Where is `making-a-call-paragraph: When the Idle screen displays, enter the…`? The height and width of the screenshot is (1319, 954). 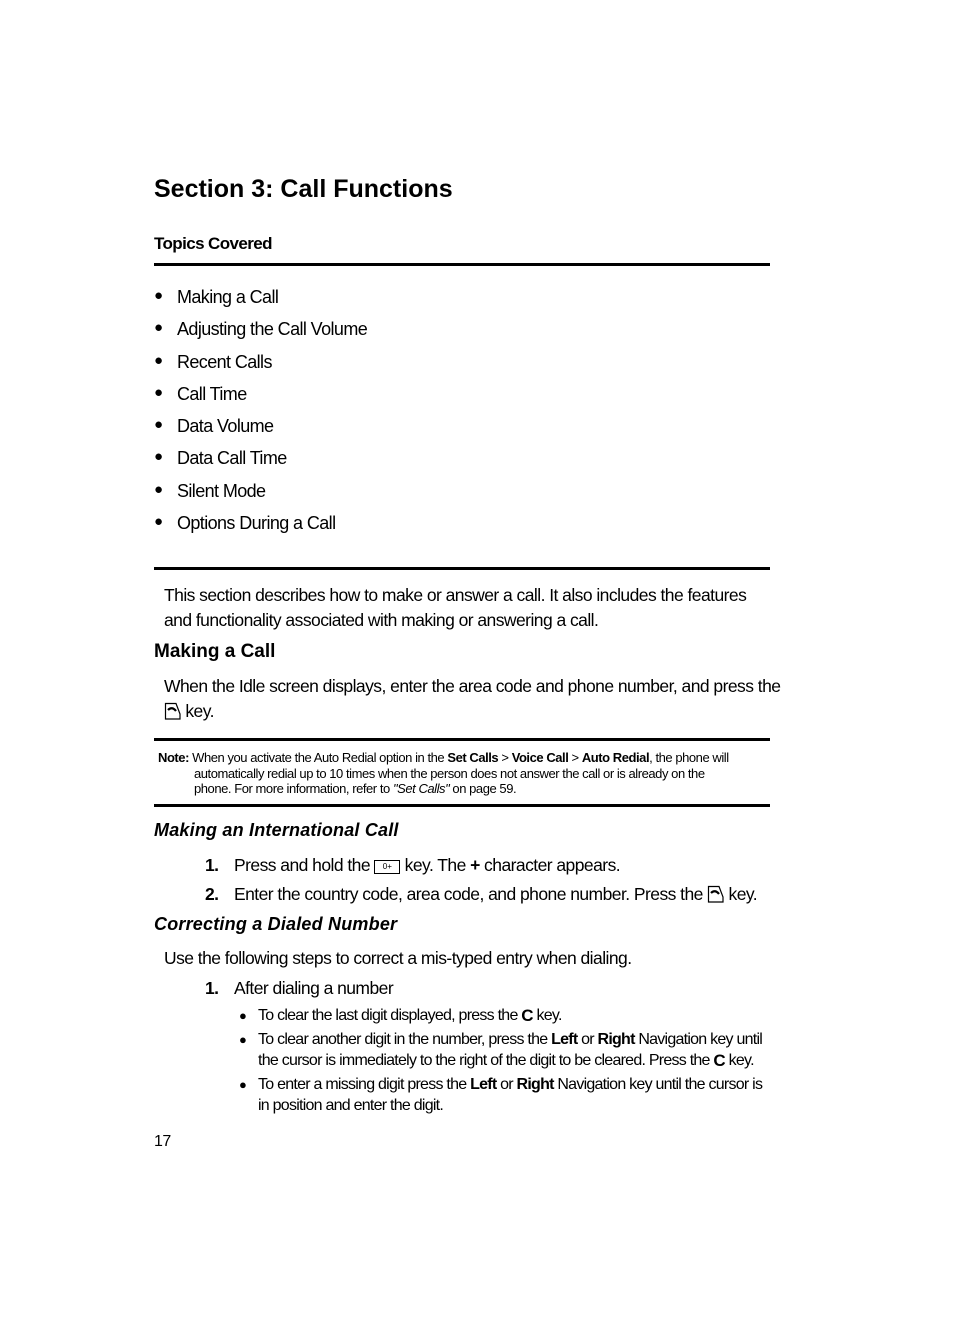 making-a-call-paragraph: When the Idle screen displays, enter the… is located at coordinates (472, 698).